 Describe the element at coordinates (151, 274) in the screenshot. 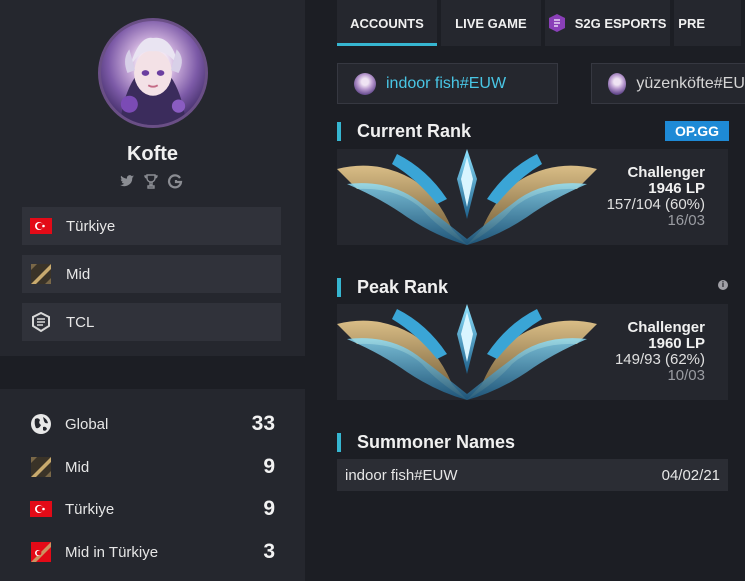

I see `info-row-role: Mid` at that location.